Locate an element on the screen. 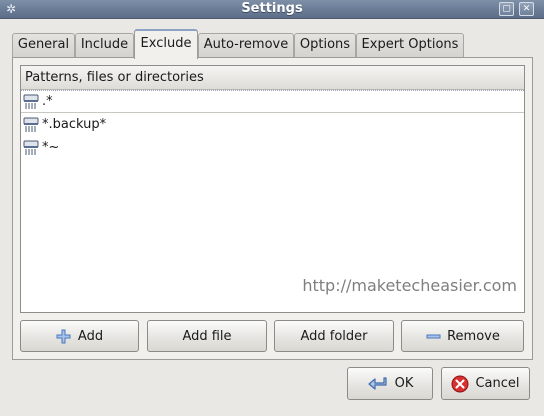 The height and width of the screenshot is (416, 544). maximize-button: ▢ is located at coordinates (506, 9).